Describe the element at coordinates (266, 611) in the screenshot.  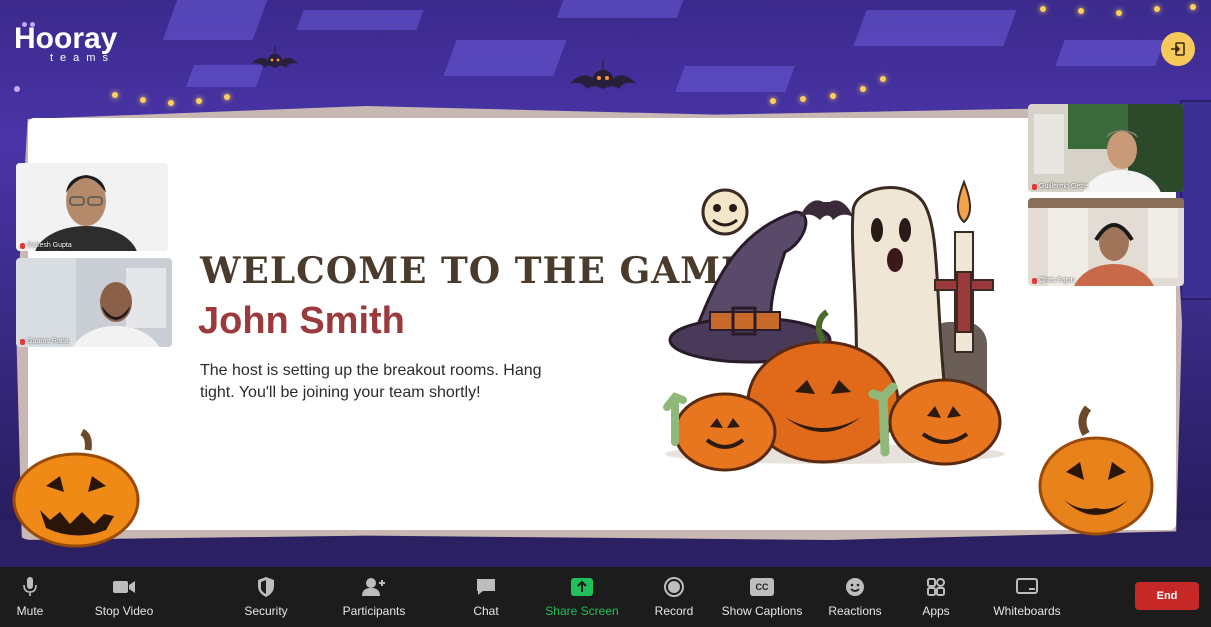
I see `security-label: Security` at that location.